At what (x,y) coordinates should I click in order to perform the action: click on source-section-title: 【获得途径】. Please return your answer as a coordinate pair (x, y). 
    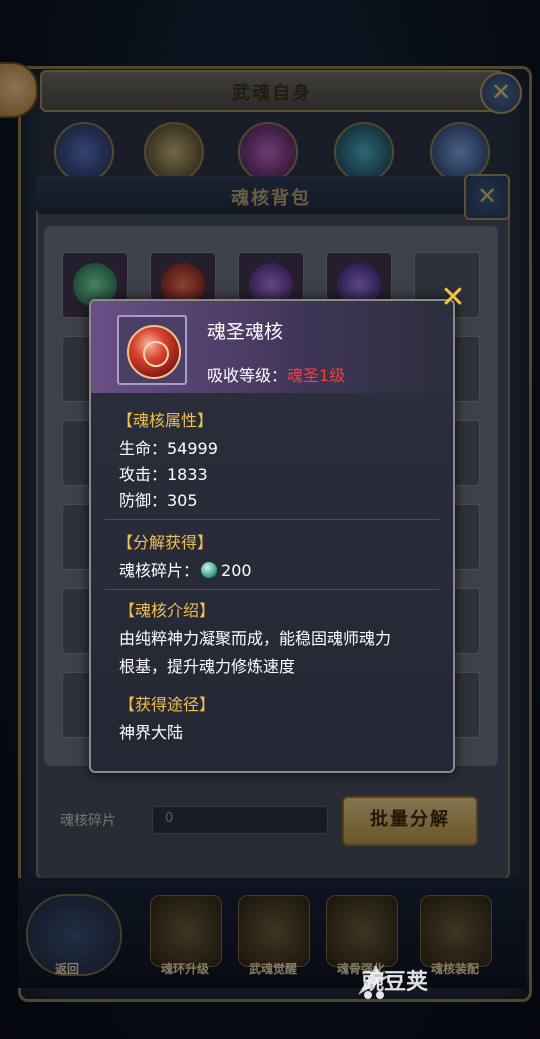
    Looking at the image, I should click on (167, 704).